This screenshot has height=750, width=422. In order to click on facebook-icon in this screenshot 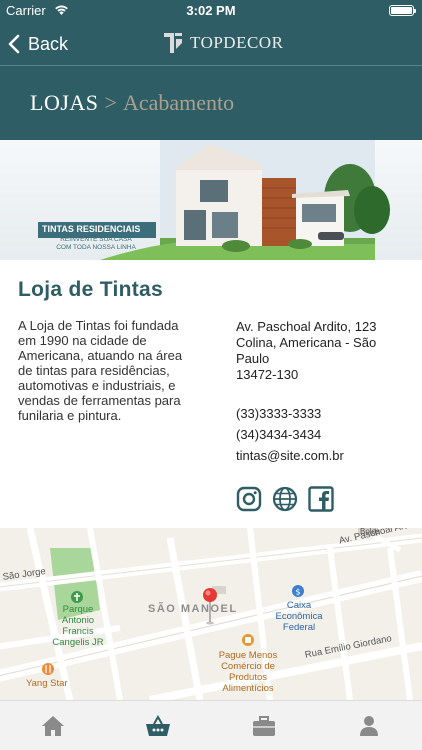, I will do `click(321, 499)`.